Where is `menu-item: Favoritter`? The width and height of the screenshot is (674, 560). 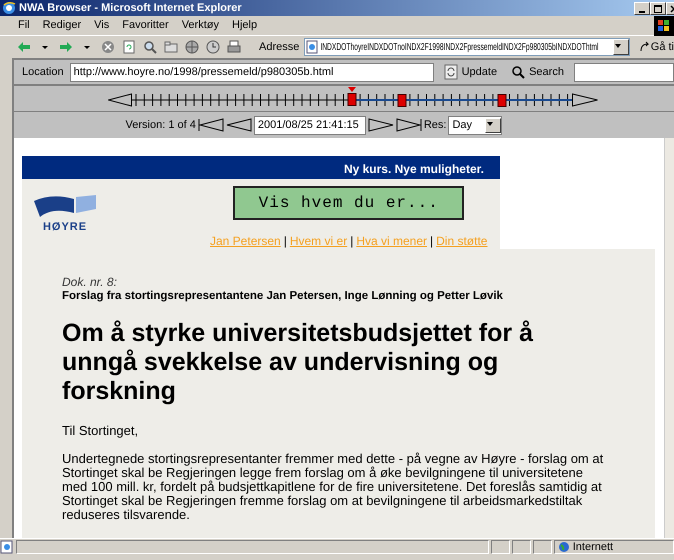 menu-item: Favoritter is located at coordinates (145, 25).